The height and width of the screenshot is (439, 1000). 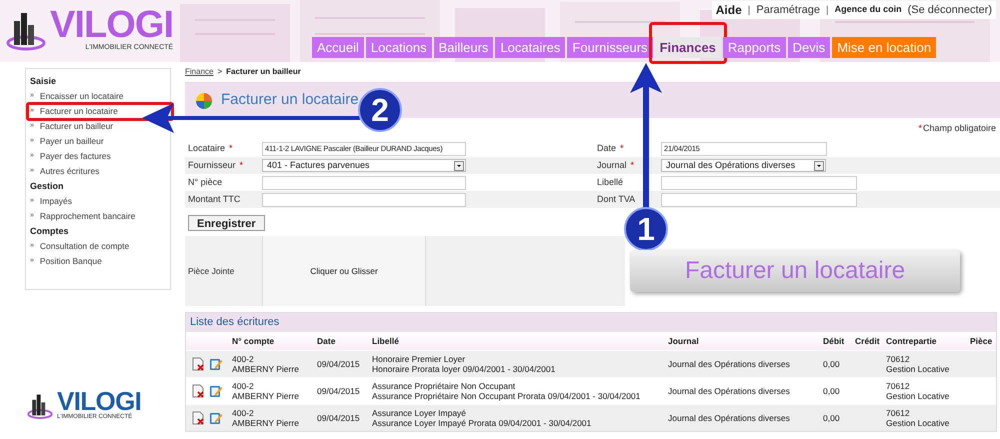 I want to click on entry-detail: Honoraire Prorata loyer 09/04/2001 - 30/04/2001, so click(x=464, y=369).